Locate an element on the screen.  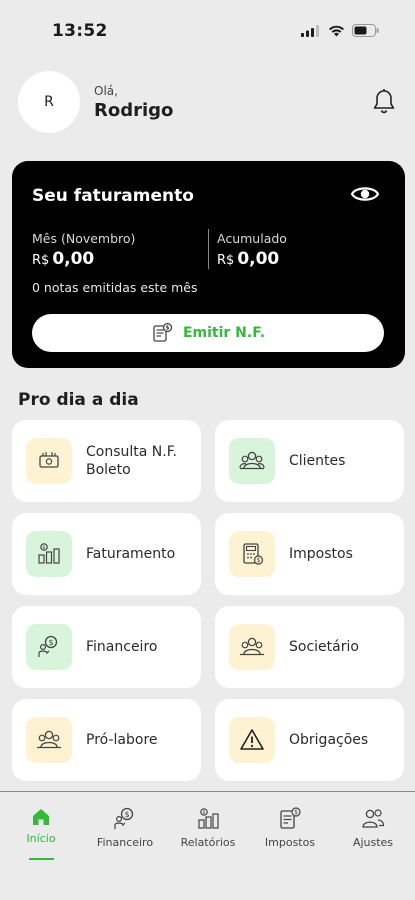
revenue-icon: $ is located at coordinates (49, 553).